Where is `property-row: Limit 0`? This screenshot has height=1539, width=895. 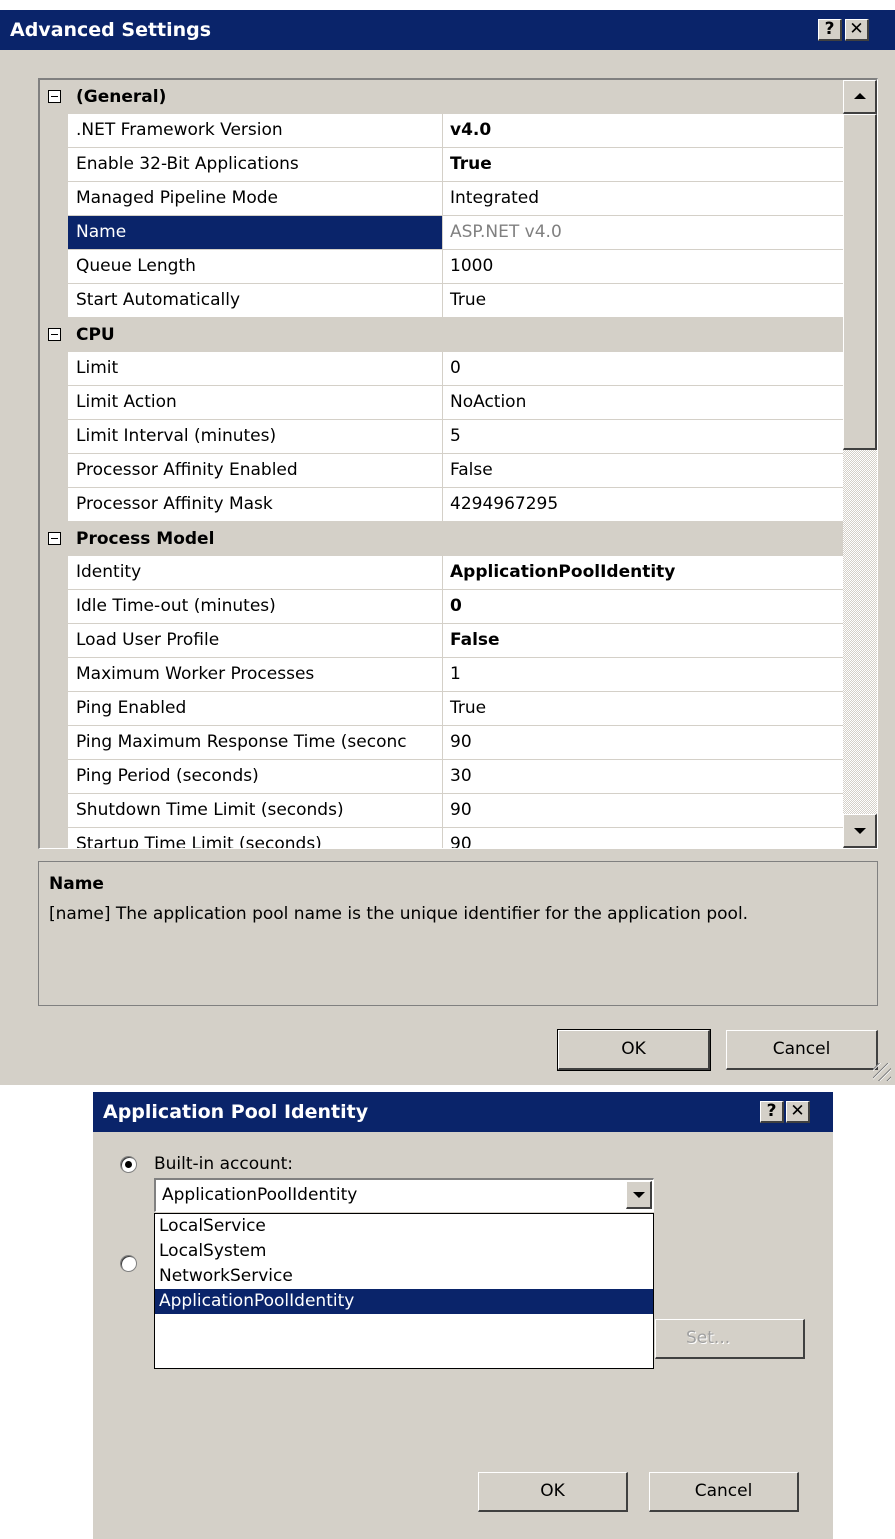
property-row: Limit 0 is located at coordinates (442, 369).